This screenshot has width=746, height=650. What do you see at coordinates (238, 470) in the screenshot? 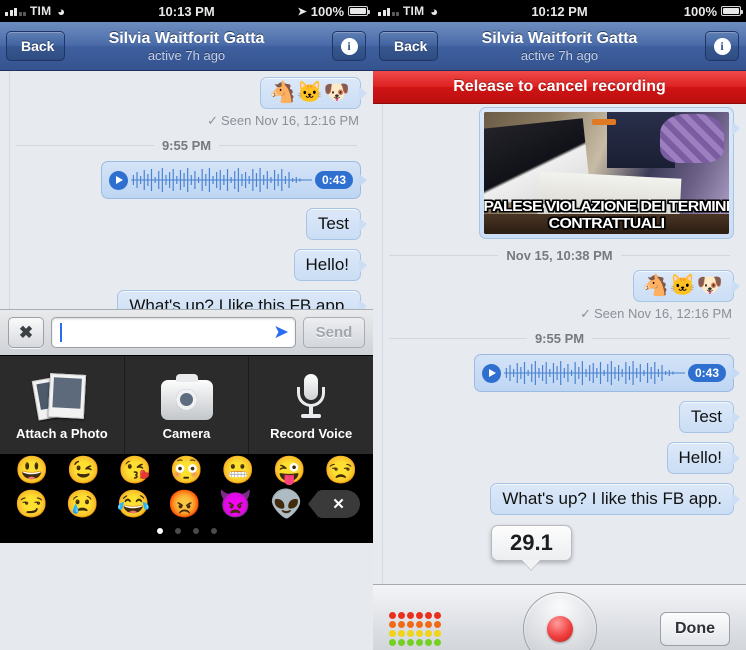
I see `emoji-key: 😬` at bounding box center [238, 470].